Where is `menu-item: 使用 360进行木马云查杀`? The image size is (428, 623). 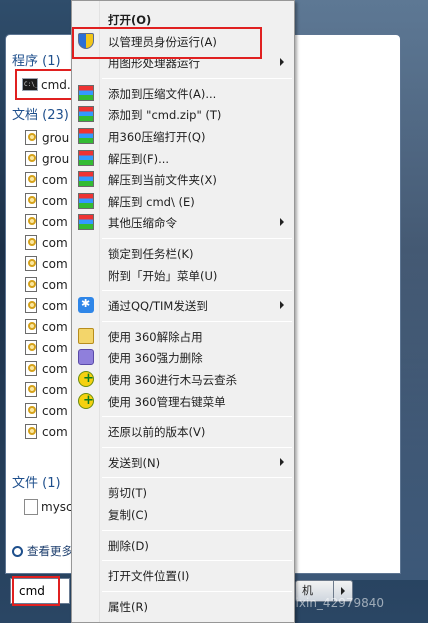 menu-item: 使用 360进行木马云查杀 is located at coordinates (183, 379).